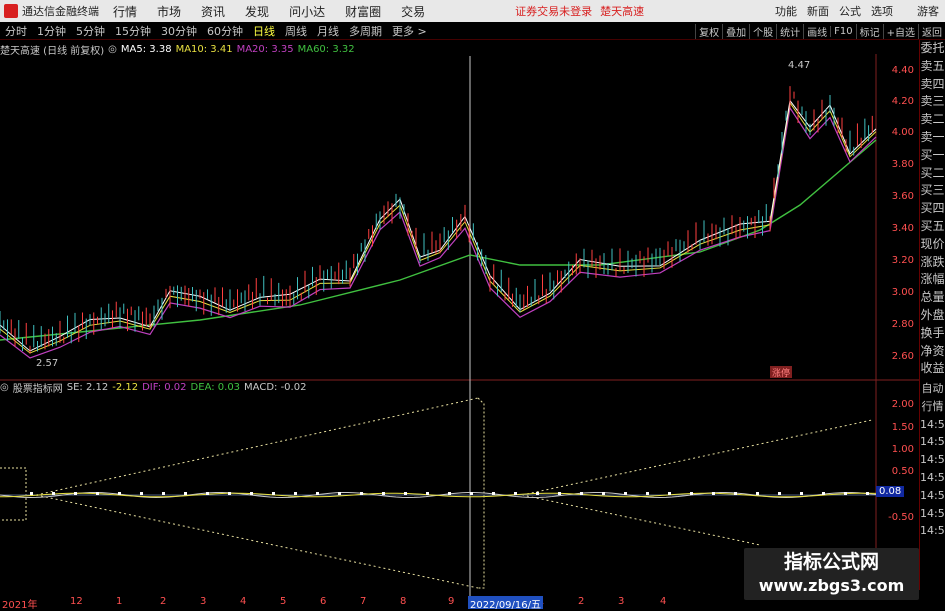 This screenshot has width=945, height=611. I want to click on date-tick-label: 9, so click(451, 601).